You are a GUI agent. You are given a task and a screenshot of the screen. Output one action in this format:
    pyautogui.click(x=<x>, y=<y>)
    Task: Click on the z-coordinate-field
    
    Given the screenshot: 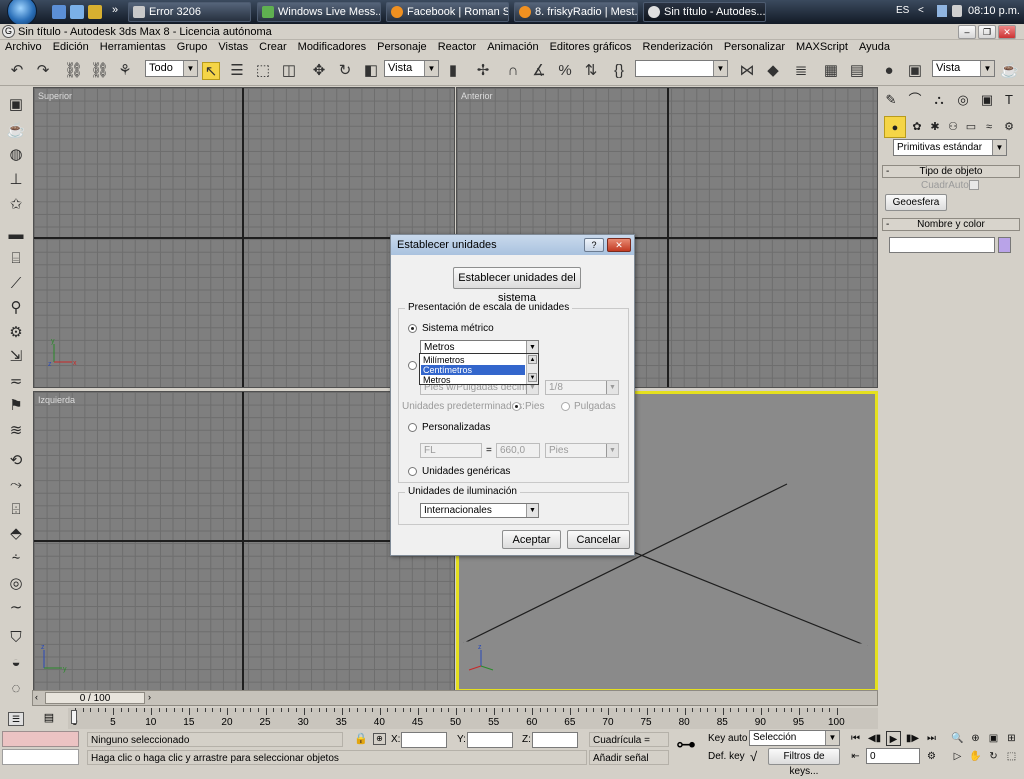 What is the action you would take?
    pyautogui.click(x=555, y=740)
    